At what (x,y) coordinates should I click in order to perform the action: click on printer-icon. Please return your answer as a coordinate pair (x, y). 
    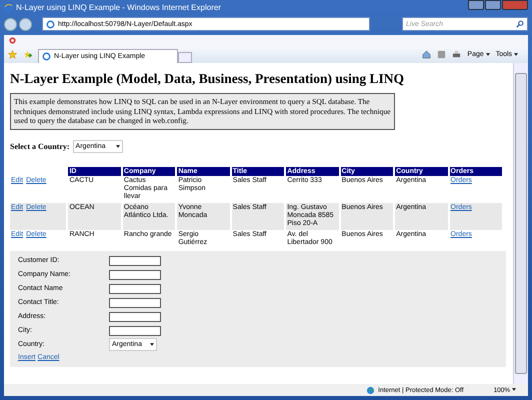
    Looking at the image, I should click on (457, 54).